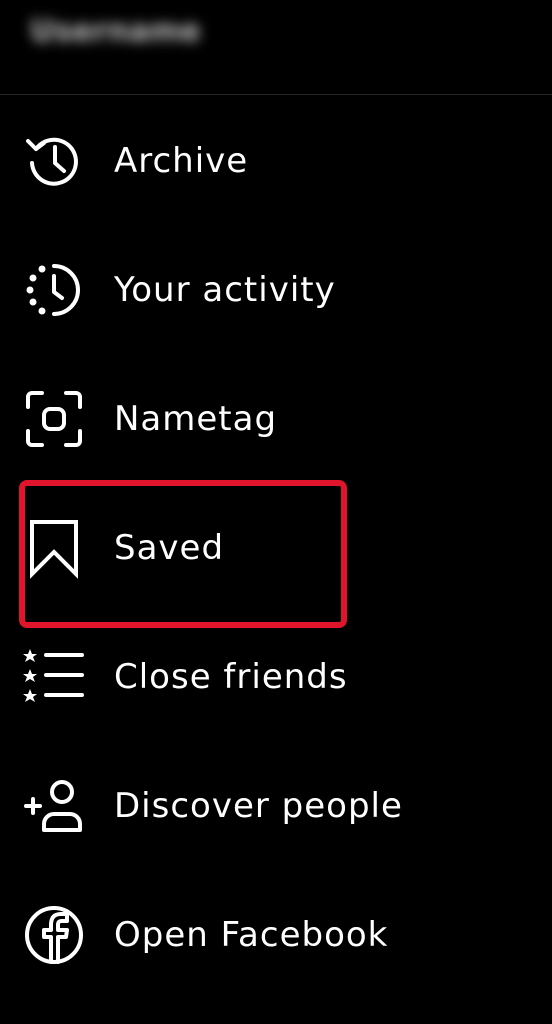 This screenshot has width=552, height=1024. I want to click on close-friends-icon, so click(54, 677).